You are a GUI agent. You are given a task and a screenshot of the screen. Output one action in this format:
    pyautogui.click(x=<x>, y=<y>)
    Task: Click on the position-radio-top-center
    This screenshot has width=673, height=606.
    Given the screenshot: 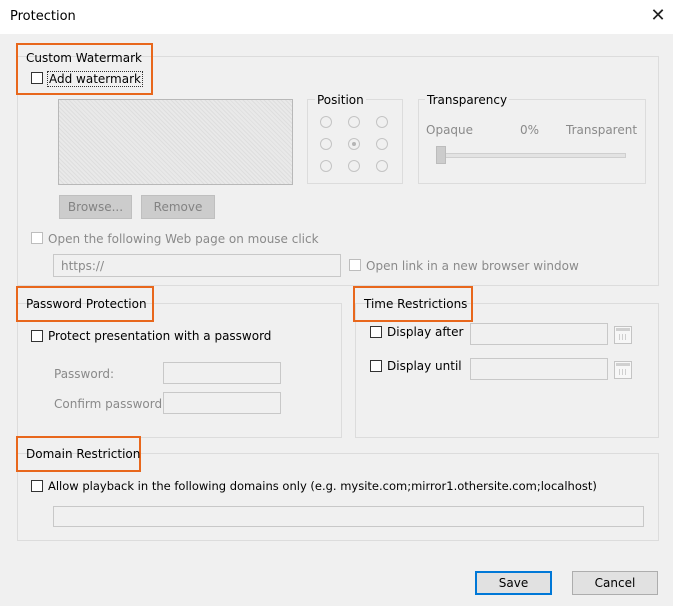 What is the action you would take?
    pyautogui.click(x=354, y=122)
    